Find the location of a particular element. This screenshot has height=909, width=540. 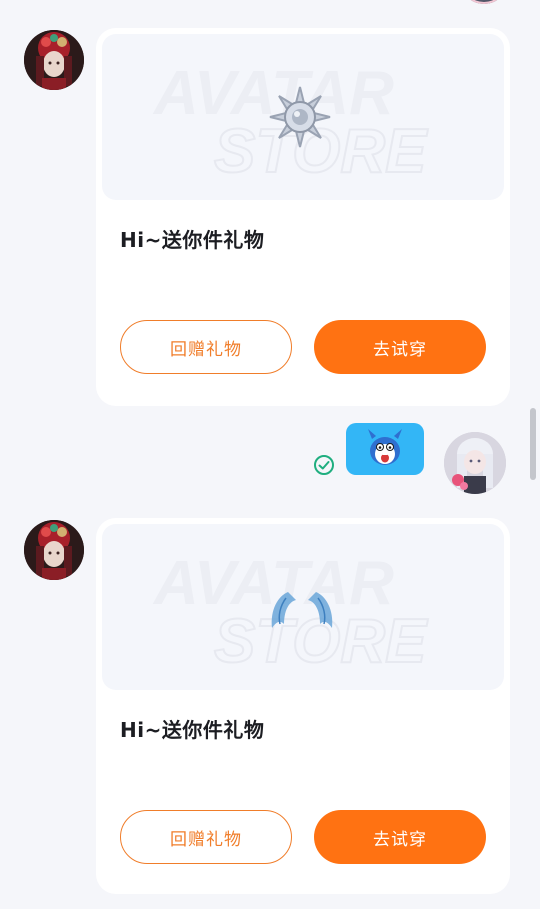

sticker-message-bubble is located at coordinates (385, 449).